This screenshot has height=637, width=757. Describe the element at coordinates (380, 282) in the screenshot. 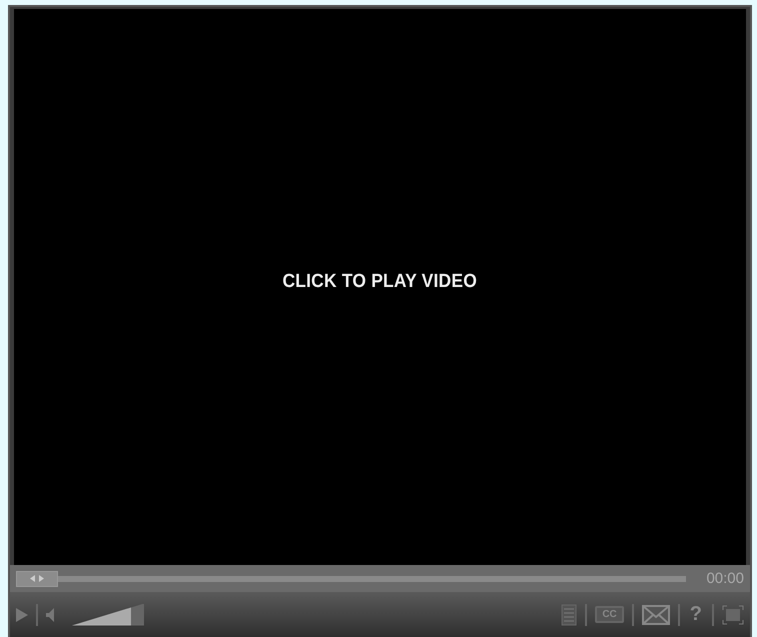

I see `play-prompt: CLICK TO PLAY VIDEO` at that location.